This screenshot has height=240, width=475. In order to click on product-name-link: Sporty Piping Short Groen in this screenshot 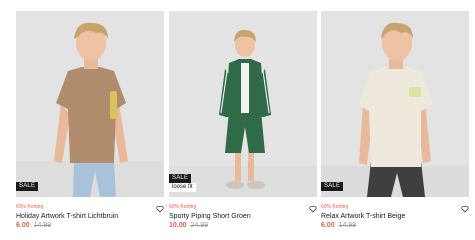, I will do `click(243, 216)`.